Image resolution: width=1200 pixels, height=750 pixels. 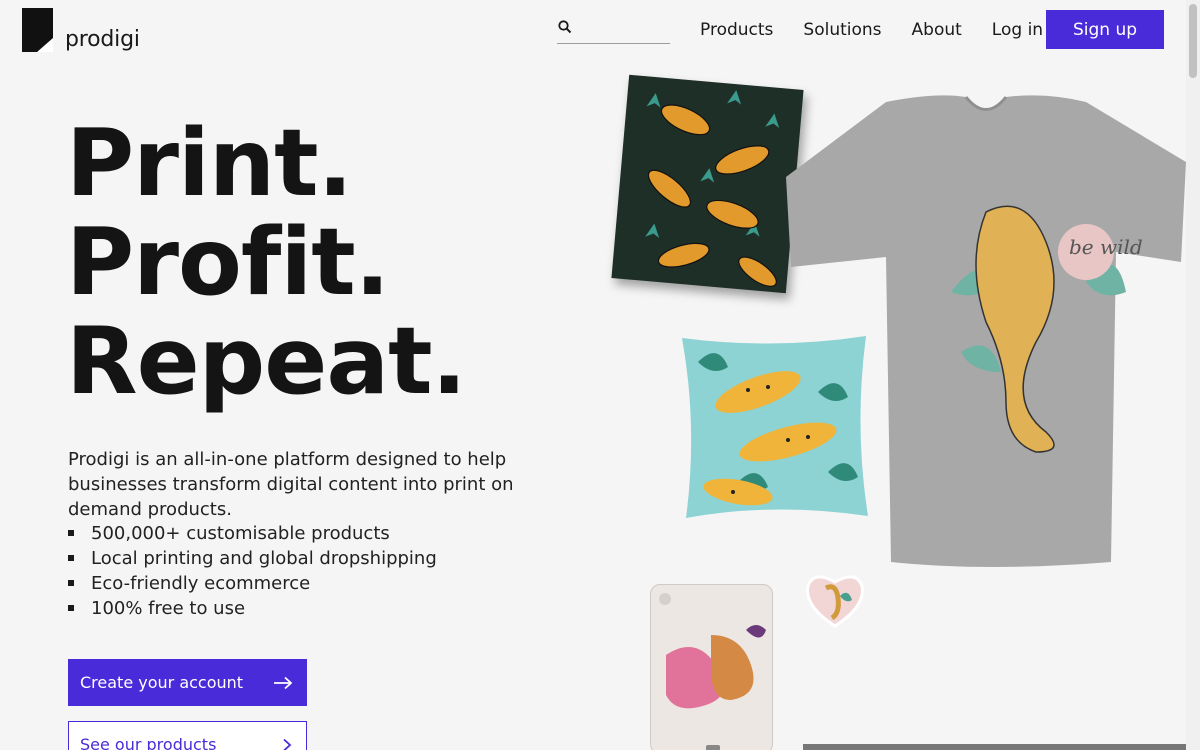 I want to click on main-nav: Products Solutions About Log in, so click(x=871, y=30).